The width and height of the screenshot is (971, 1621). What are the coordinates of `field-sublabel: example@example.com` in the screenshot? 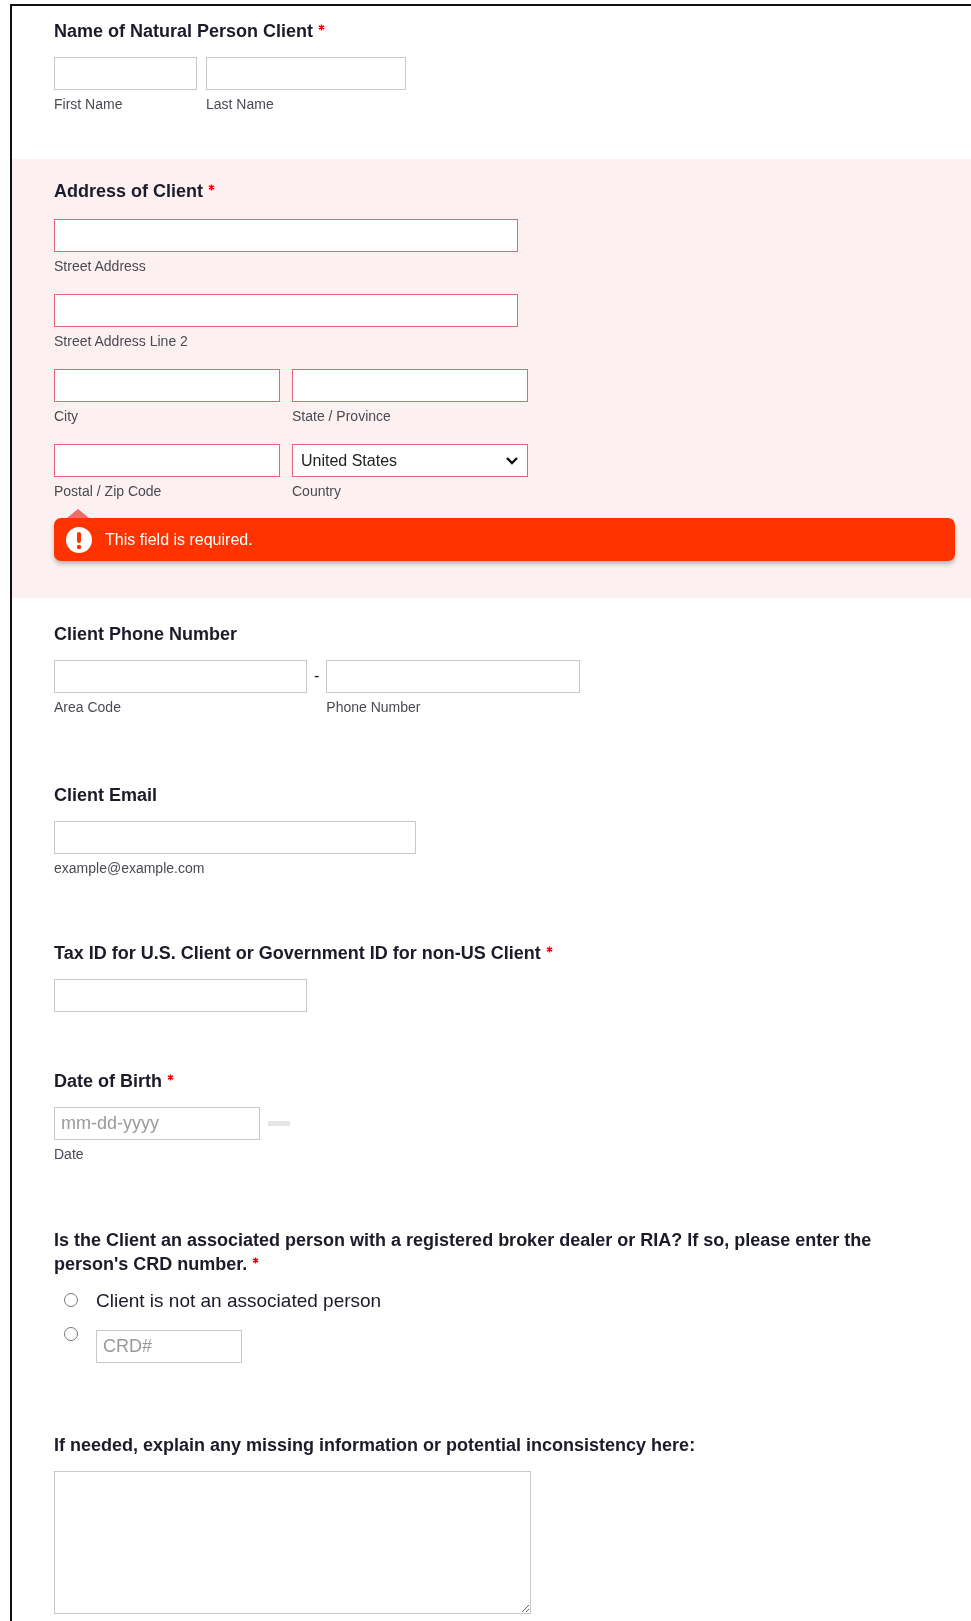 It's located at (130, 868).